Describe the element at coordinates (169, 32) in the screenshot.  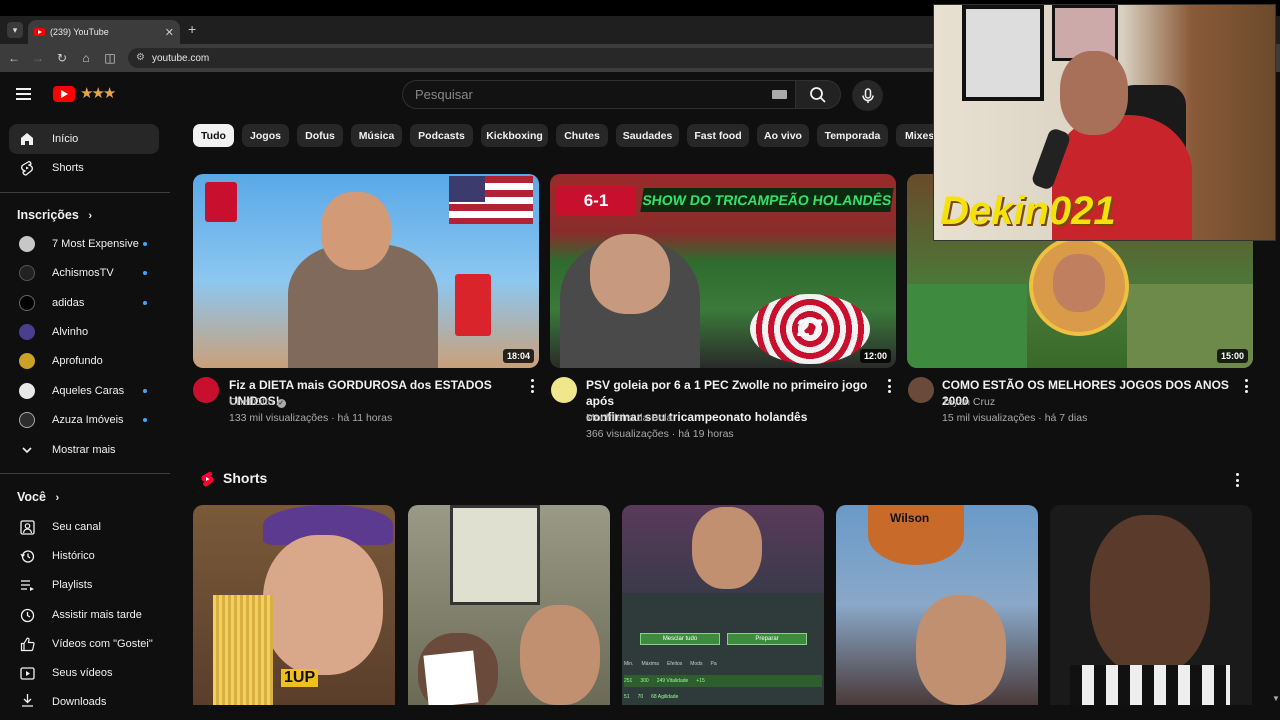
I see `close-tab-icon: ✕` at that location.